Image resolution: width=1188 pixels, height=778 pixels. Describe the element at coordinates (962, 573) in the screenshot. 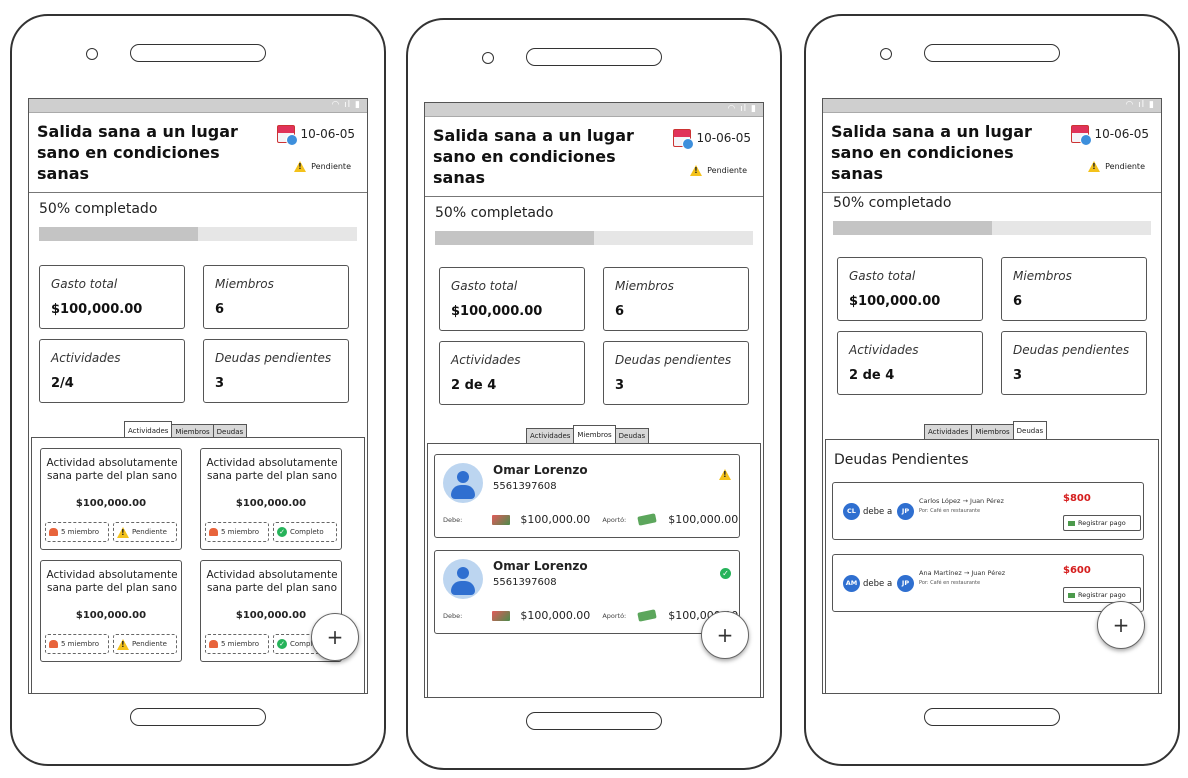

I see `debt-parties: Ana Martínez → Juan Pérez` at that location.